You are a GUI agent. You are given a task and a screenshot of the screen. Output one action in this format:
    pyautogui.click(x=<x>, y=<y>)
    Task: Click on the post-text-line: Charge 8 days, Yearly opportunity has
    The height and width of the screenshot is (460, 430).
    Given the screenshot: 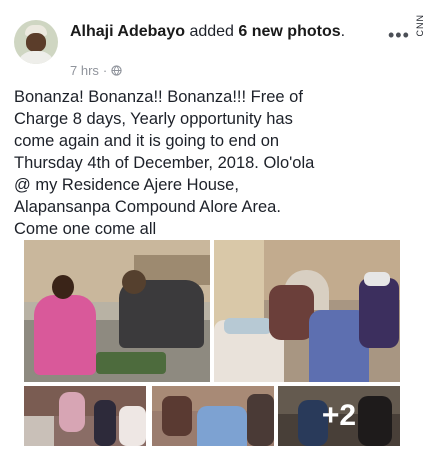 What is the action you would take?
    pyautogui.click(x=153, y=119)
    